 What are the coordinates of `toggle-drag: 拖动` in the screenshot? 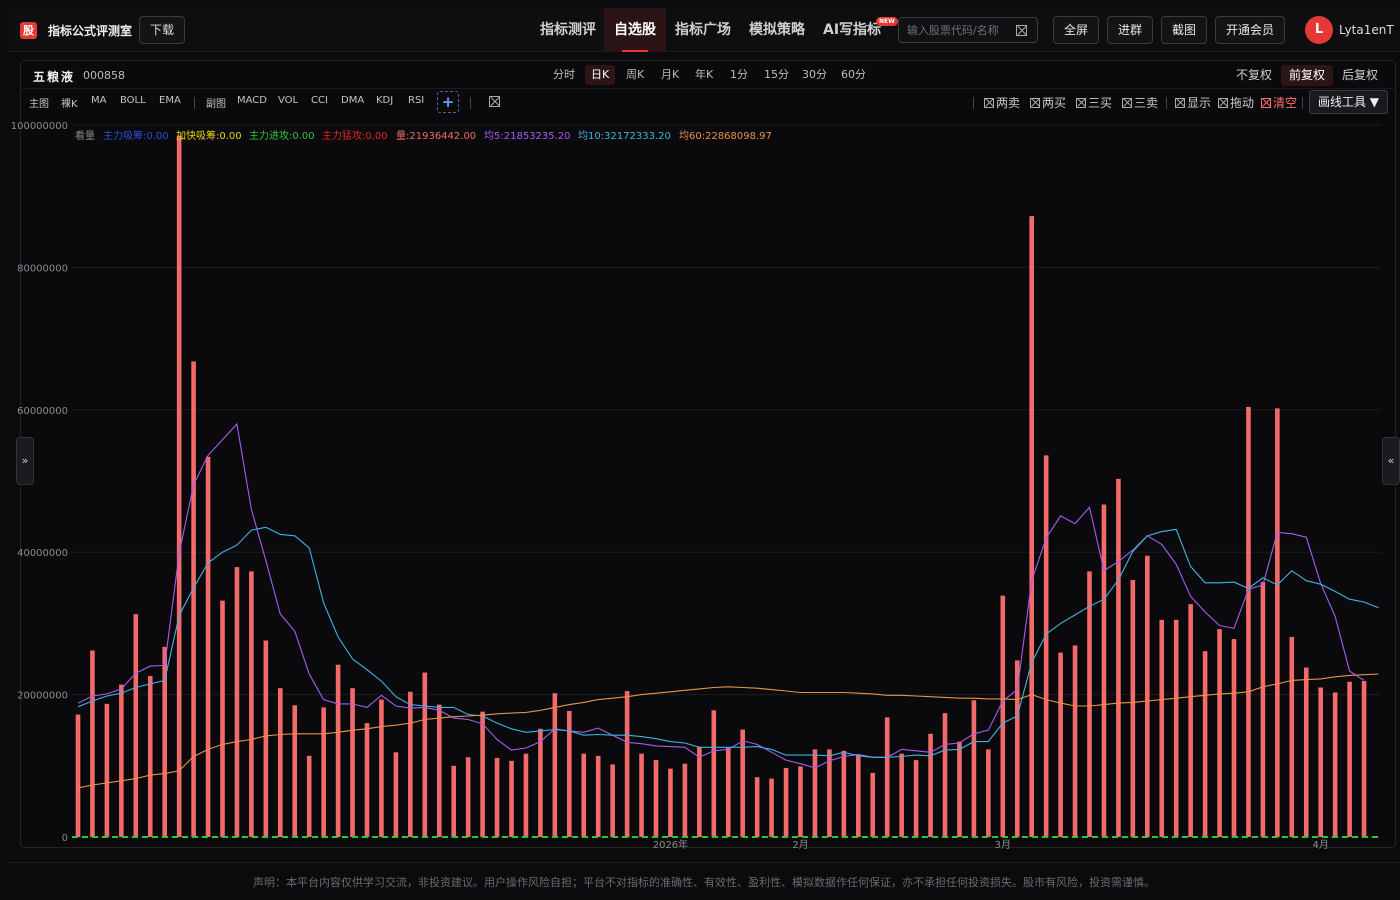 It's located at (1236, 102).